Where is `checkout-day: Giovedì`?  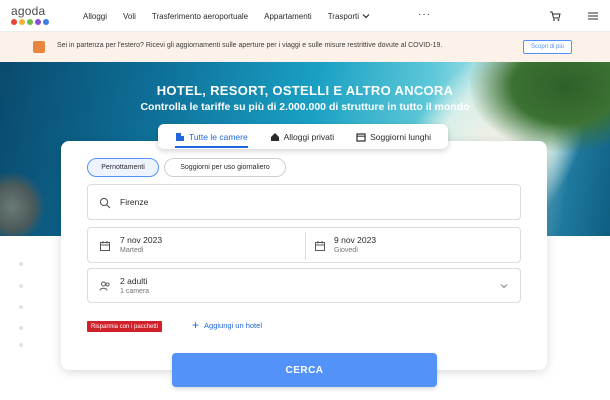
checkout-day: Giovedì is located at coordinates (346, 250).